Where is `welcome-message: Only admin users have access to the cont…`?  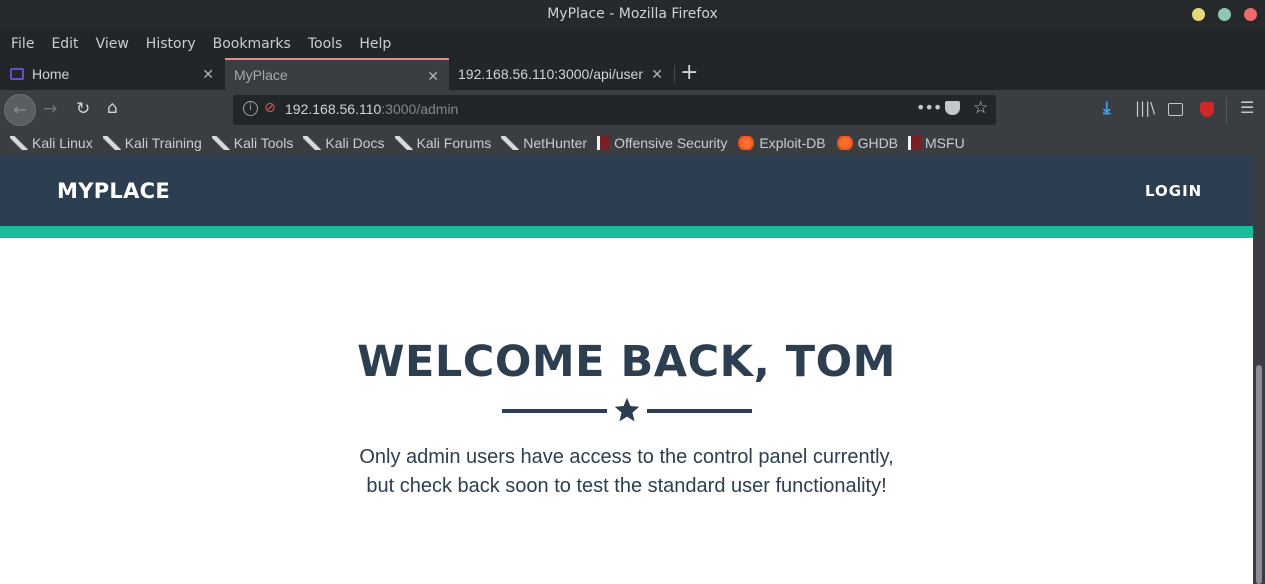 welcome-message: Only admin users have access to the cont… is located at coordinates (626, 472).